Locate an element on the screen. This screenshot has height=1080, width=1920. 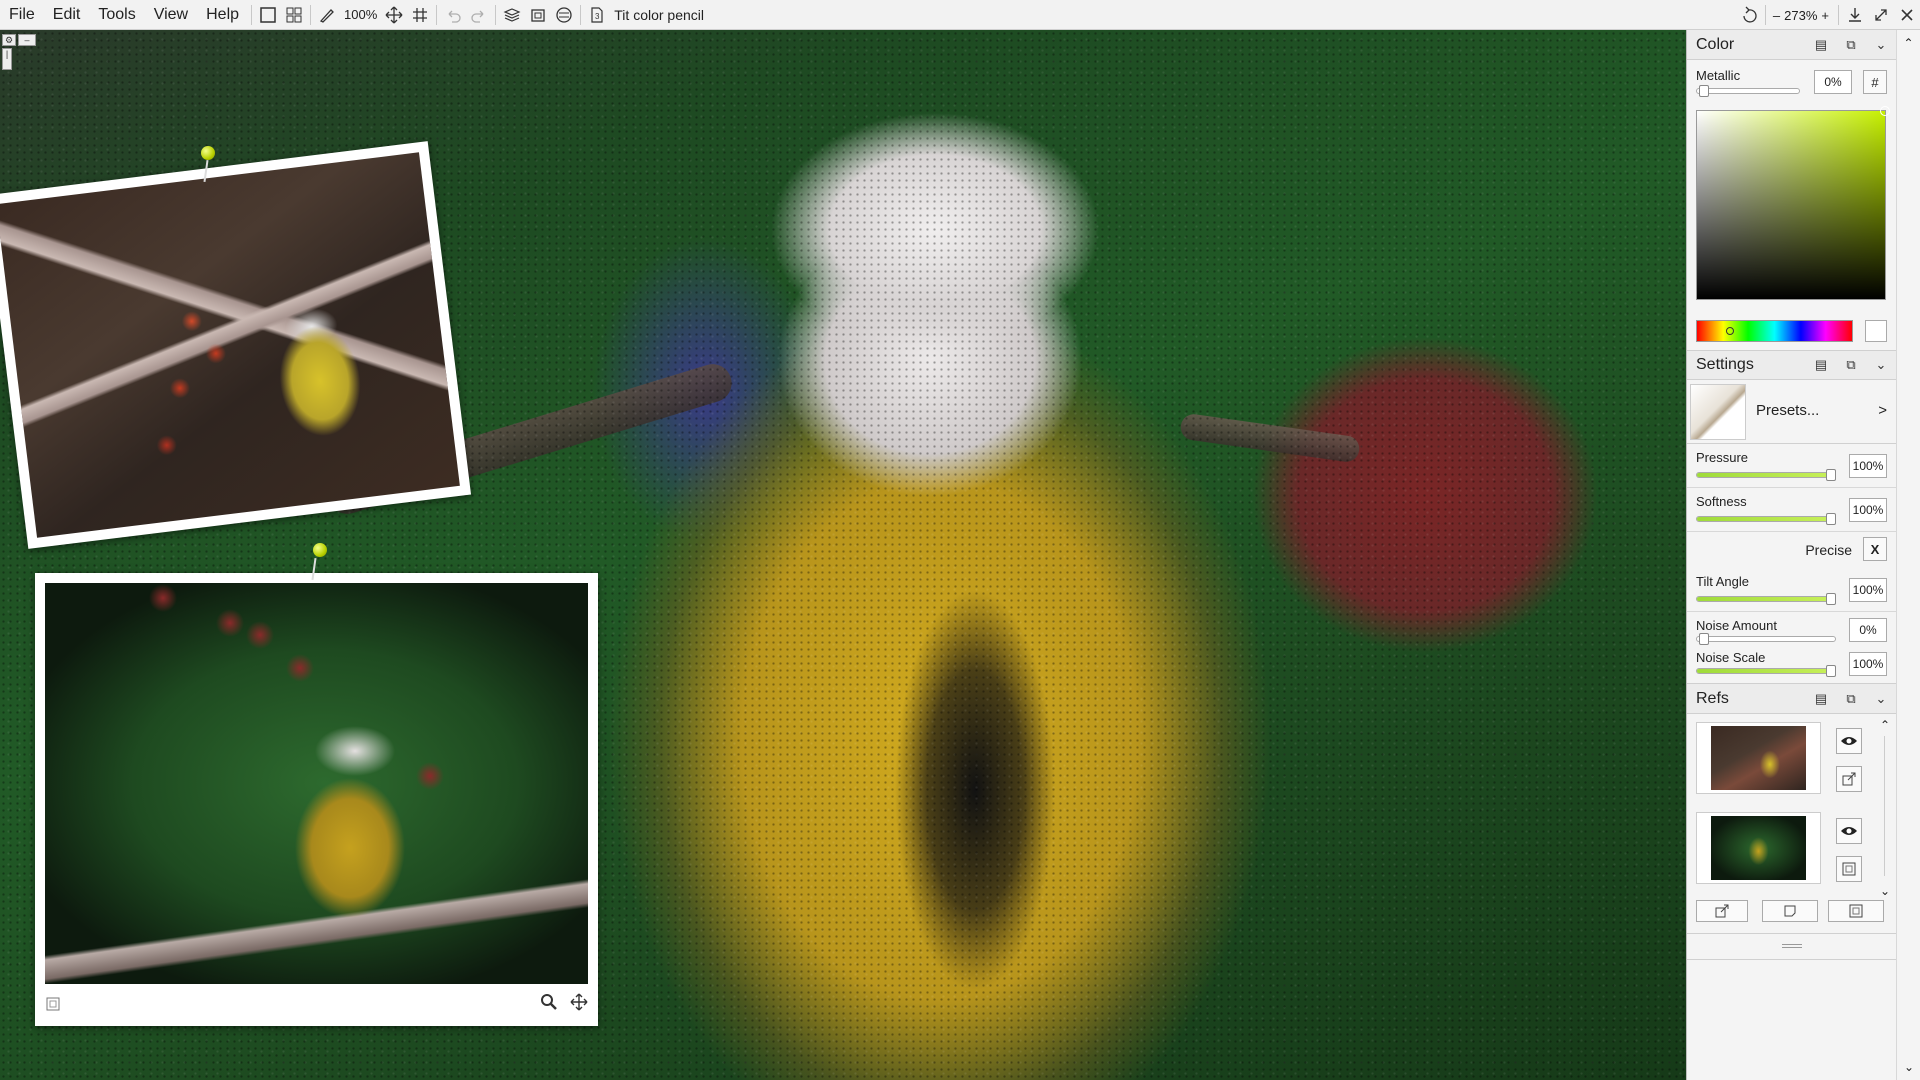
refs-panel-header: Refs ▤ ⧉ ⌄ is located at coordinates (1791, 699).